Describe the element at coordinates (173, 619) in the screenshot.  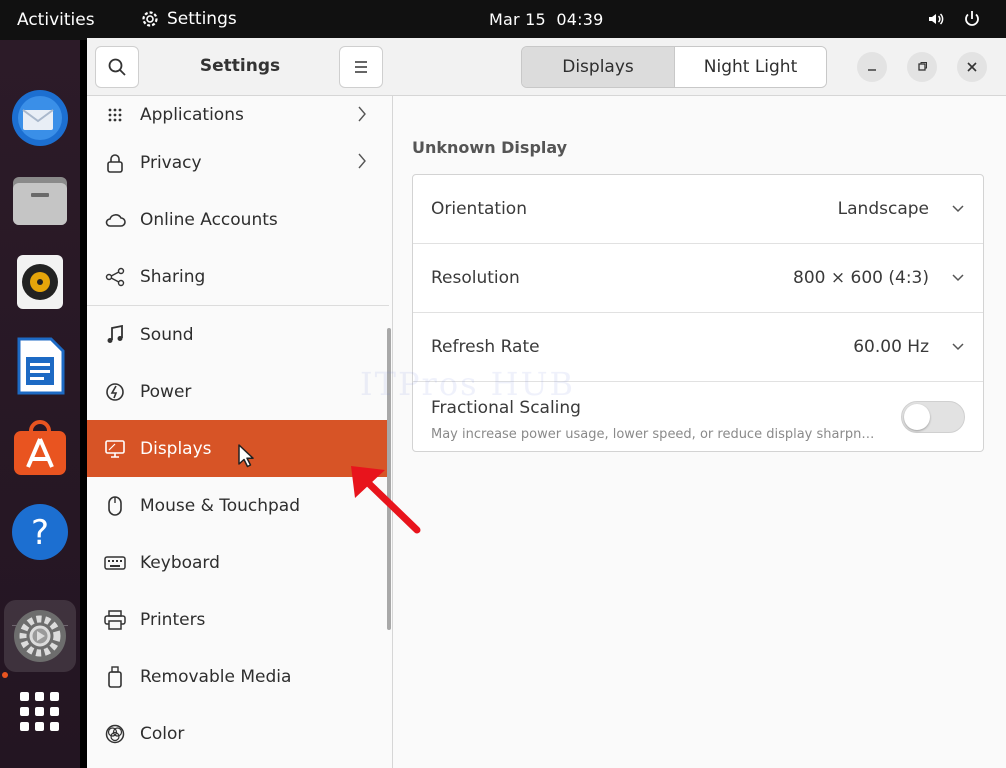
I see `sidebar-item-label: Printers` at that location.